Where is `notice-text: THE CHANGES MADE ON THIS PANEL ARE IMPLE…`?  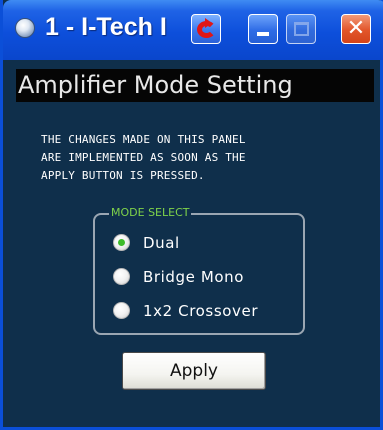
notice-text: THE CHANGES MADE ON THIS PANEL ARE IMPLE… is located at coordinates (201, 158).